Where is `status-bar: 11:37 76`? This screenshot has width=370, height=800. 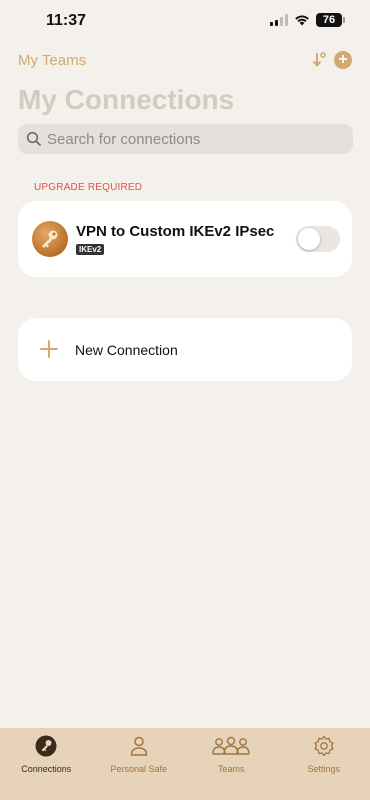
status-bar: 11:37 76 is located at coordinates (185, 22).